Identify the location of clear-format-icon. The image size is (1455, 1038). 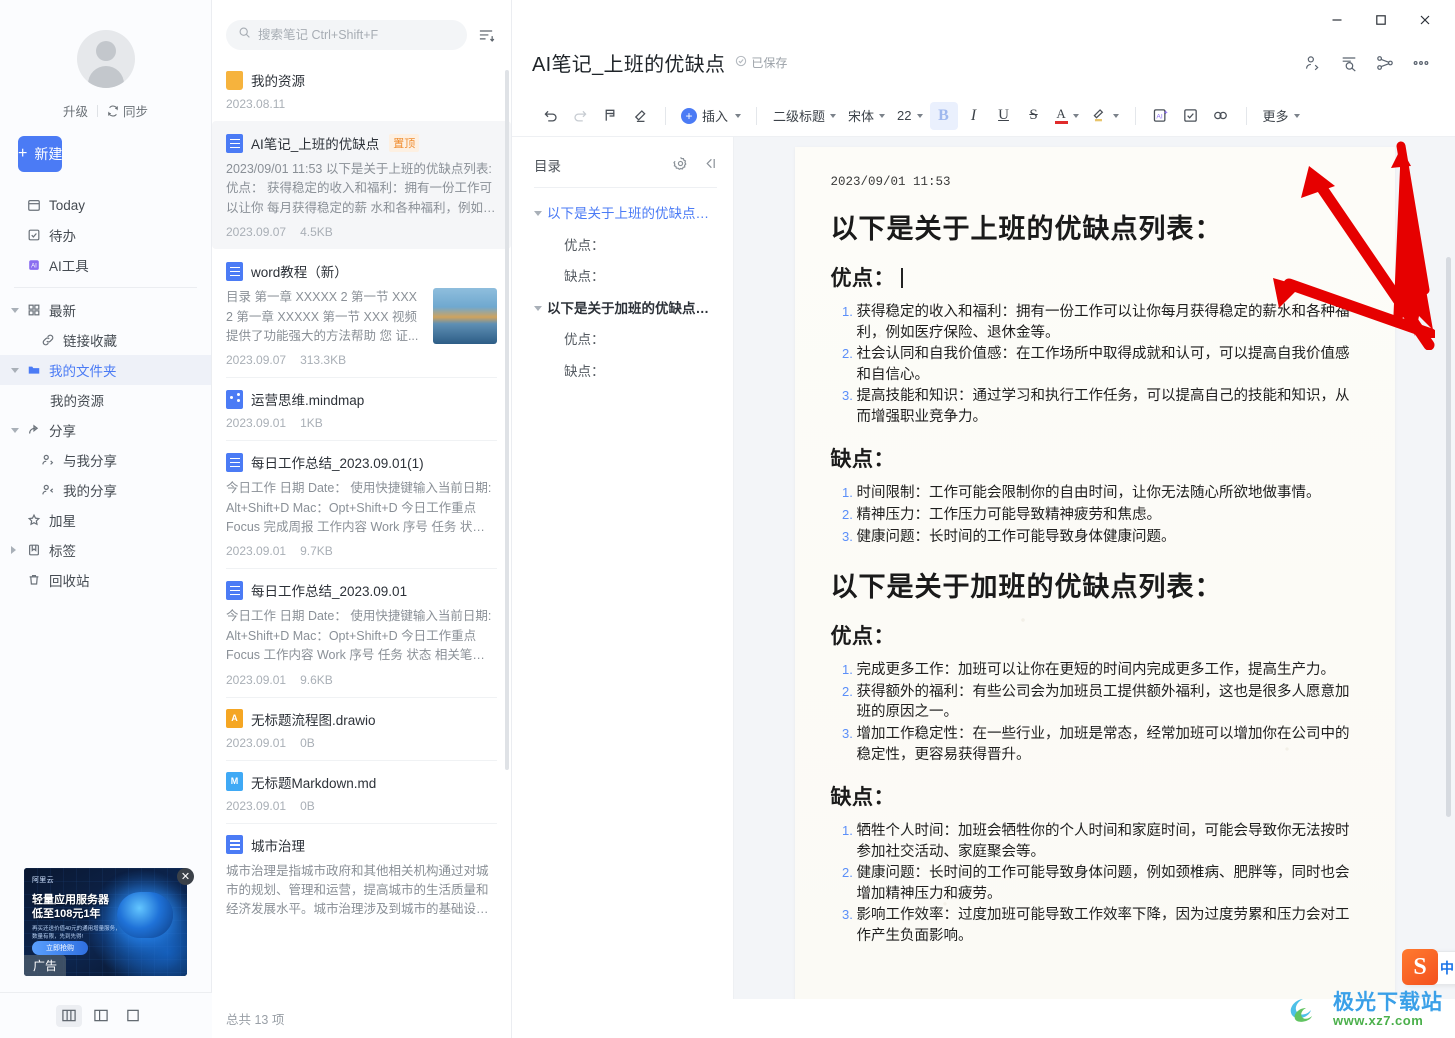
(640, 116).